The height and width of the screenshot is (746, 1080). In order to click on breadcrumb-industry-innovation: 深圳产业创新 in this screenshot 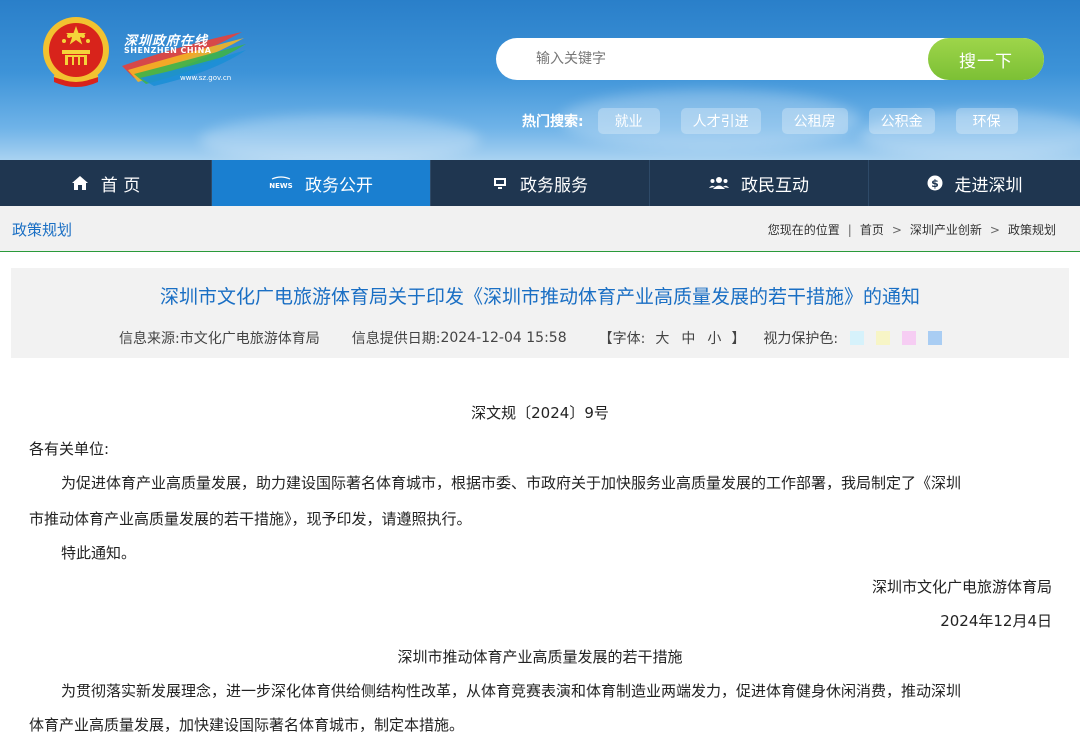, I will do `click(946, 229)`.